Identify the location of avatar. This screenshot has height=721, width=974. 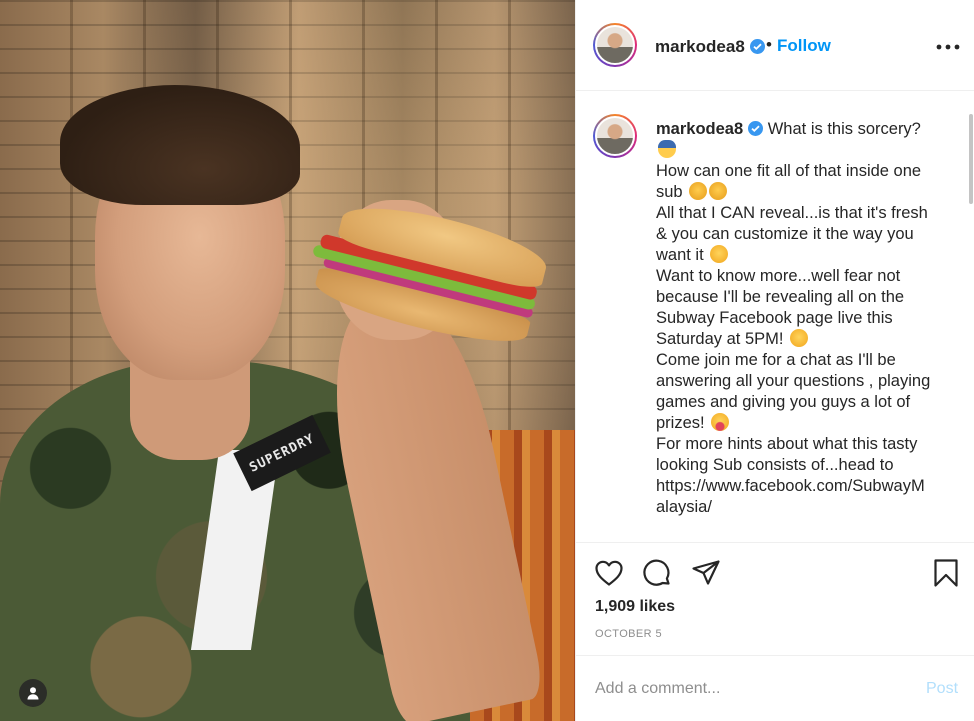
(615, 45).